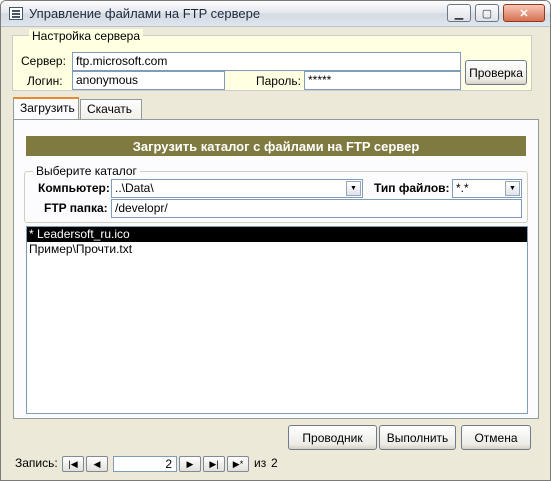 This screenshot has height=481, width=551. I want to click on close-icon: ✕, so click(524, 13).